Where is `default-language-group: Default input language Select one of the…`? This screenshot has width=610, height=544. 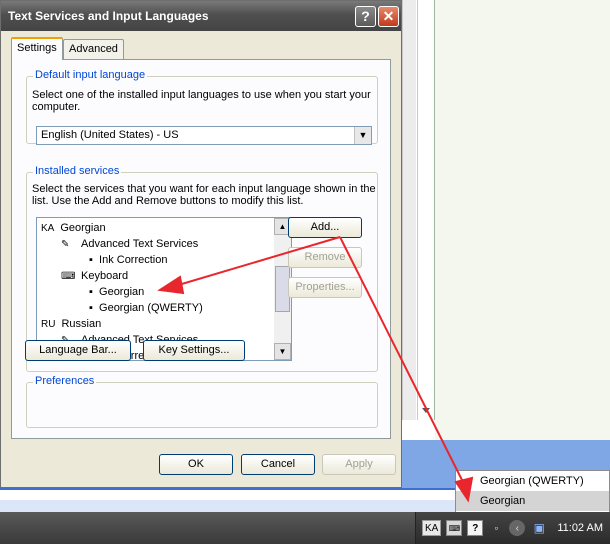
default-language-group: Default input language Select one of the… is located at coordinates (202, 107).